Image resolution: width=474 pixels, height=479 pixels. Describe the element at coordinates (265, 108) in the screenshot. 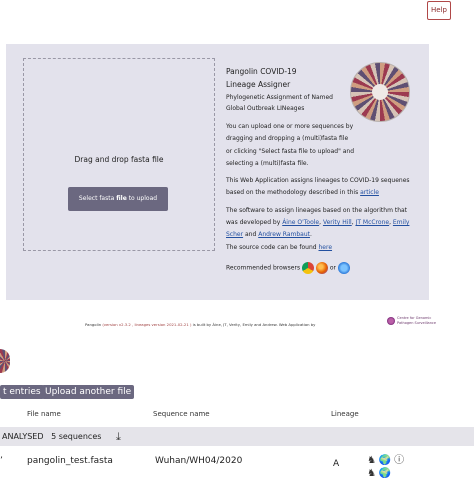

I see `subtitle-line-2: Global Outbreak LINeages` at that location.